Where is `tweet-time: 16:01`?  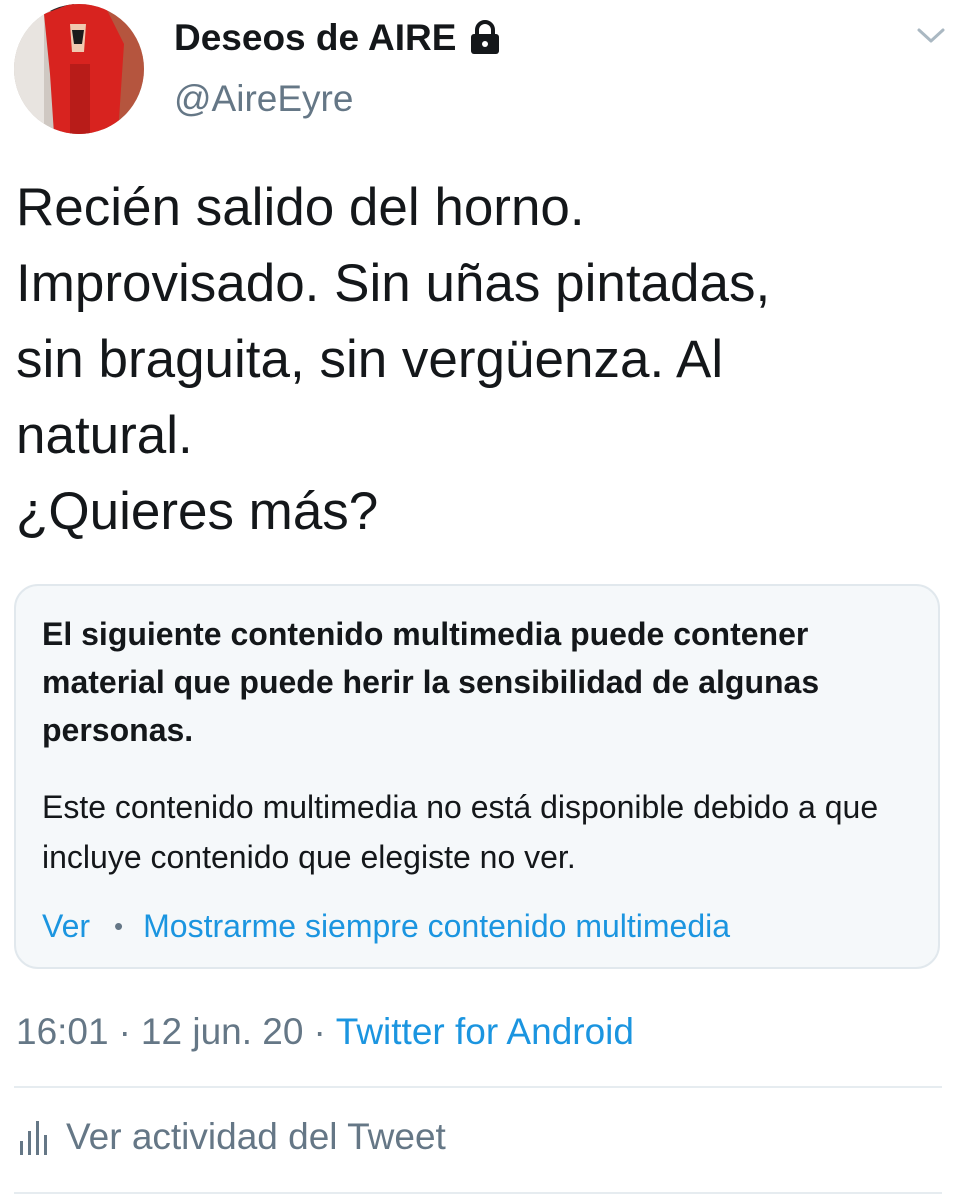 tweet-time: 16:01 is located at coordinates (62, 1031).